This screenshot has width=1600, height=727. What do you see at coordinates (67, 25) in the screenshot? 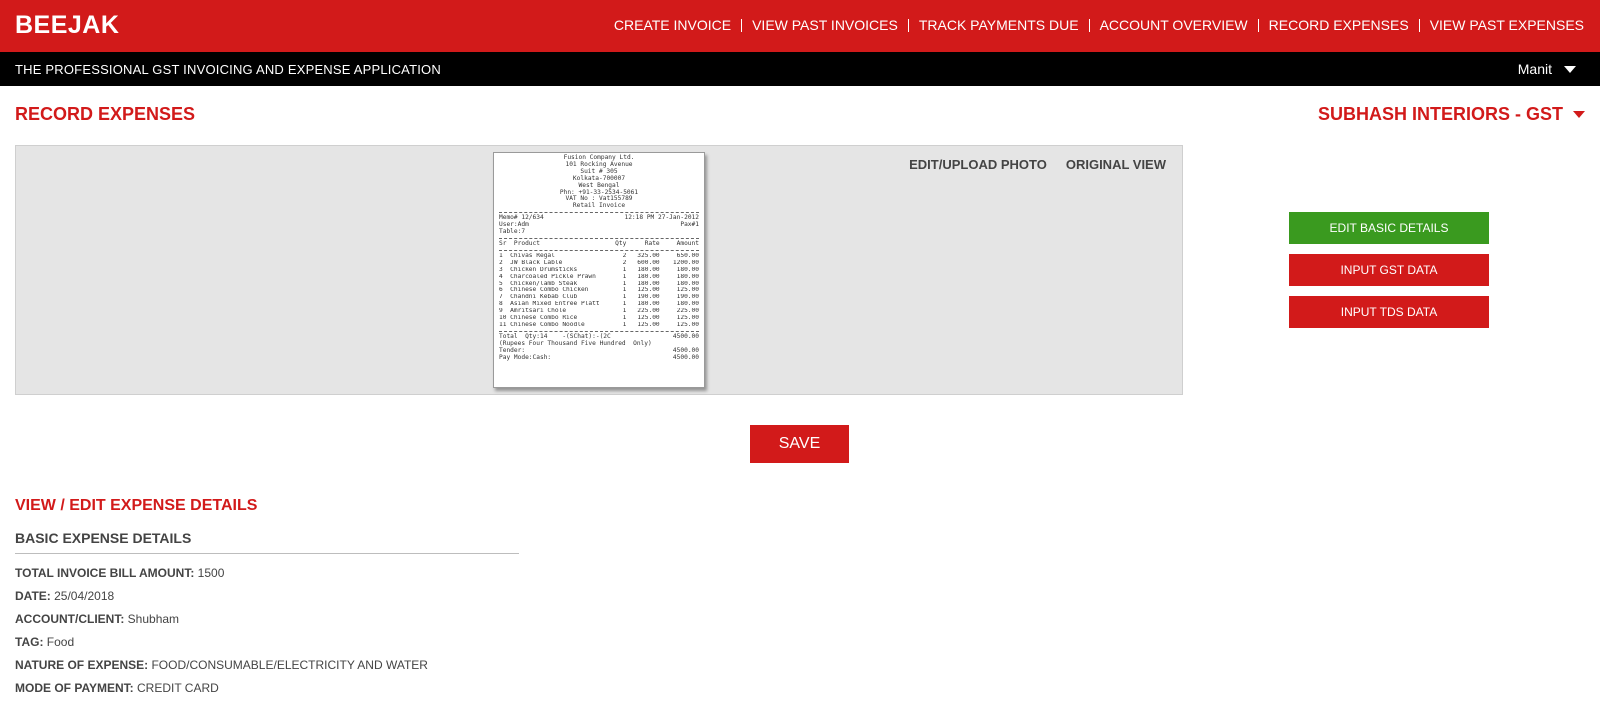
I see `brand-logo: BEEJAK` at bounding box center [67, 25].